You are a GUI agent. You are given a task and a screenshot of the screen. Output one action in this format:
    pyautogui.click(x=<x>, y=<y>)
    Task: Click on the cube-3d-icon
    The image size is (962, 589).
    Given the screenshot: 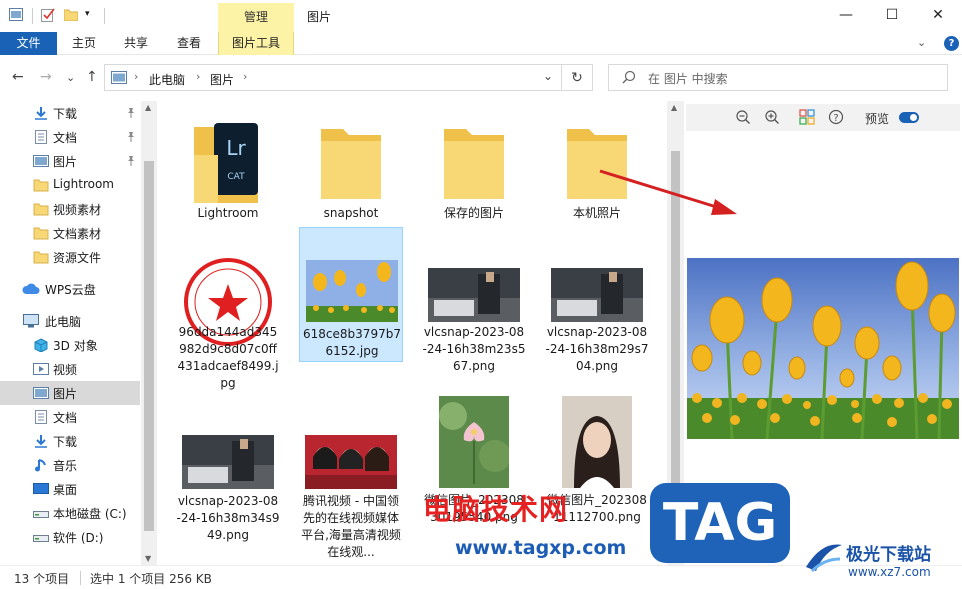 What is the action you would take?
    pyautogui.click(x=41, y=345)
    